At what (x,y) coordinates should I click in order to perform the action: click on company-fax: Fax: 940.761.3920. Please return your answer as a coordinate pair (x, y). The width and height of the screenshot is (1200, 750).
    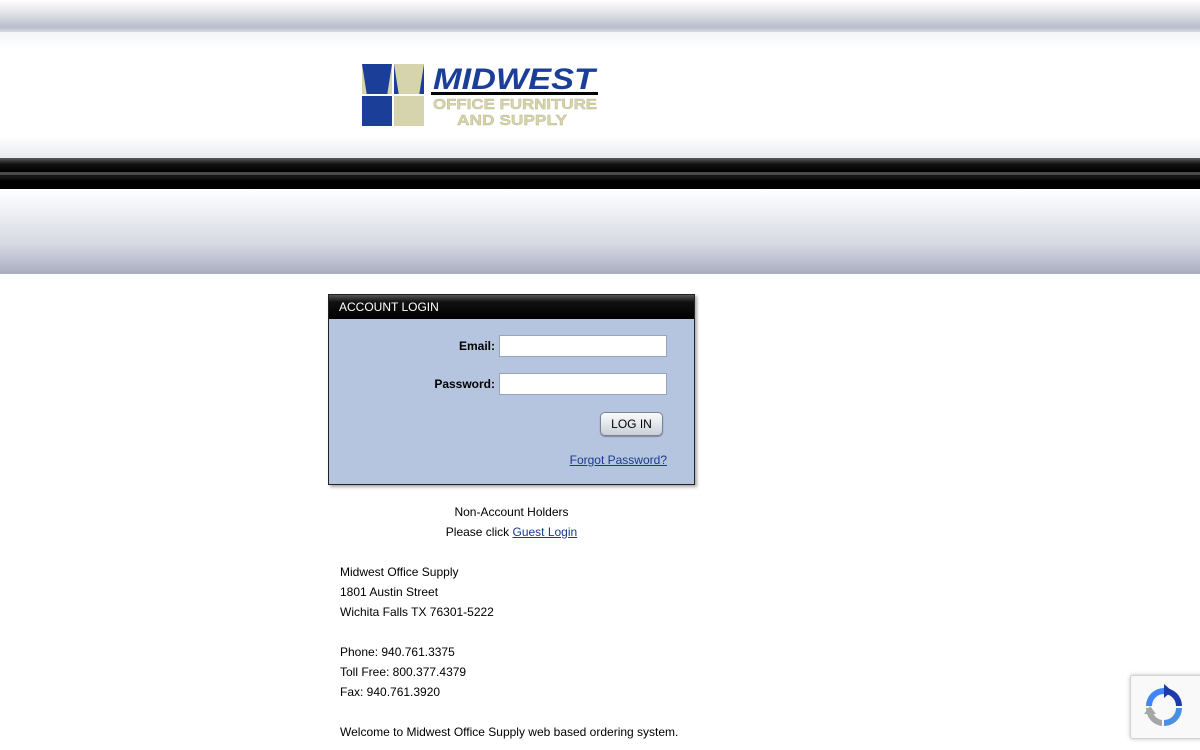
    Looking at the image, I should click on (390, 692).